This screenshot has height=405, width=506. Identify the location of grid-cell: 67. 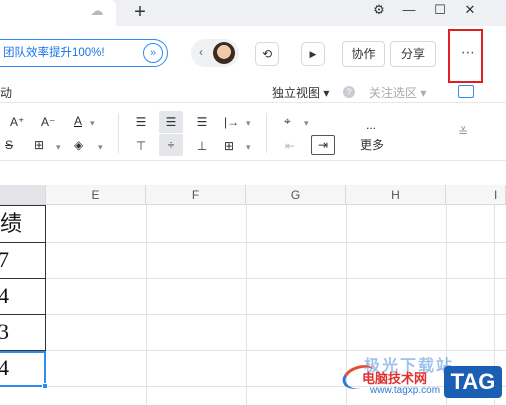
(23, 260).